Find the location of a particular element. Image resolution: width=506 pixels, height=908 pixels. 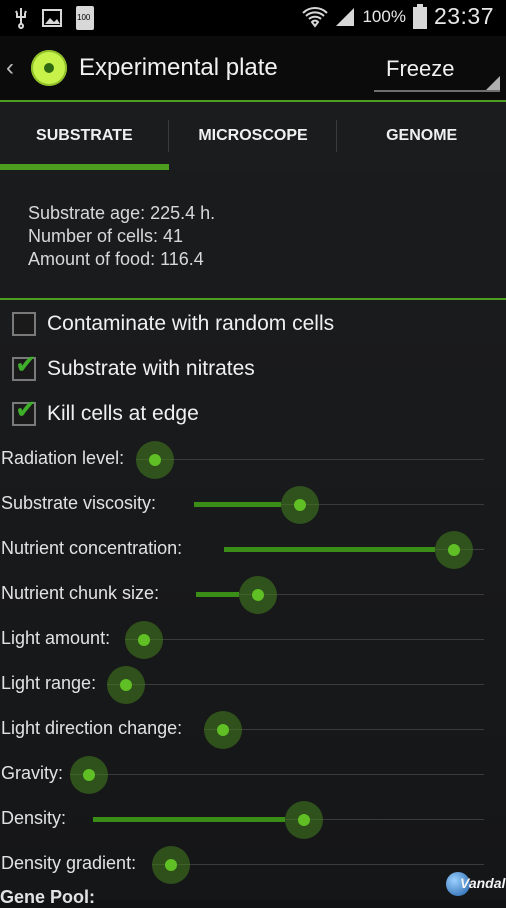

slider-density: Density: is located at coordinates (253, 819).